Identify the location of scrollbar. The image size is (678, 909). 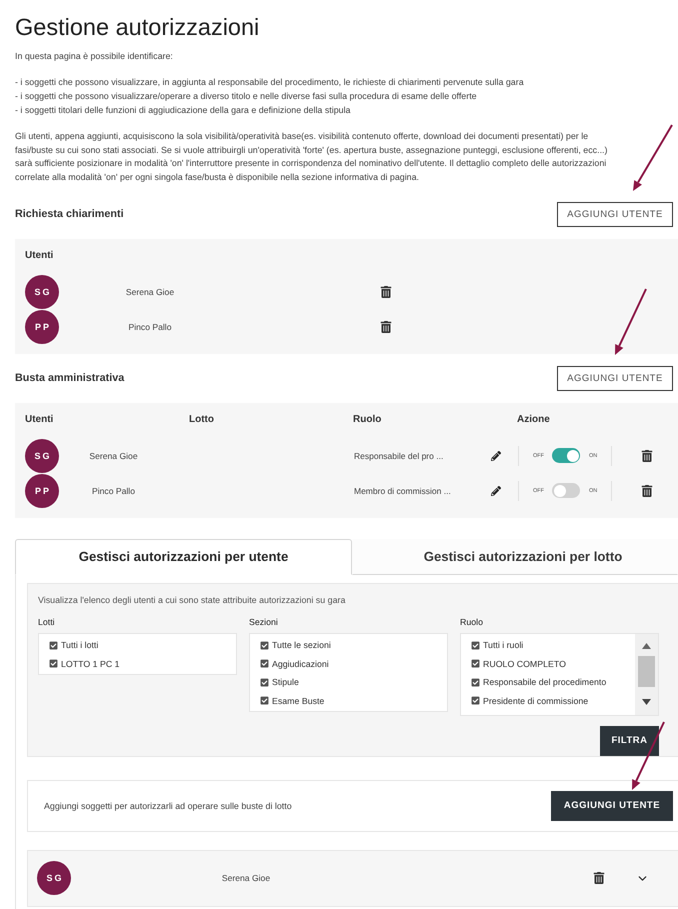
(646, 674).